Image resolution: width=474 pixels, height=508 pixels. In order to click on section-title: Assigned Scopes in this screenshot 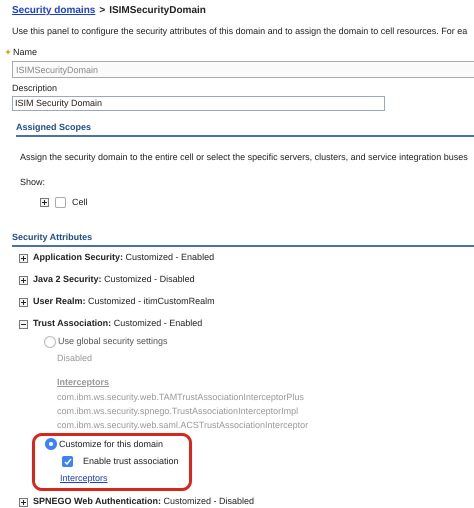, I will do `click(245, 128)`.